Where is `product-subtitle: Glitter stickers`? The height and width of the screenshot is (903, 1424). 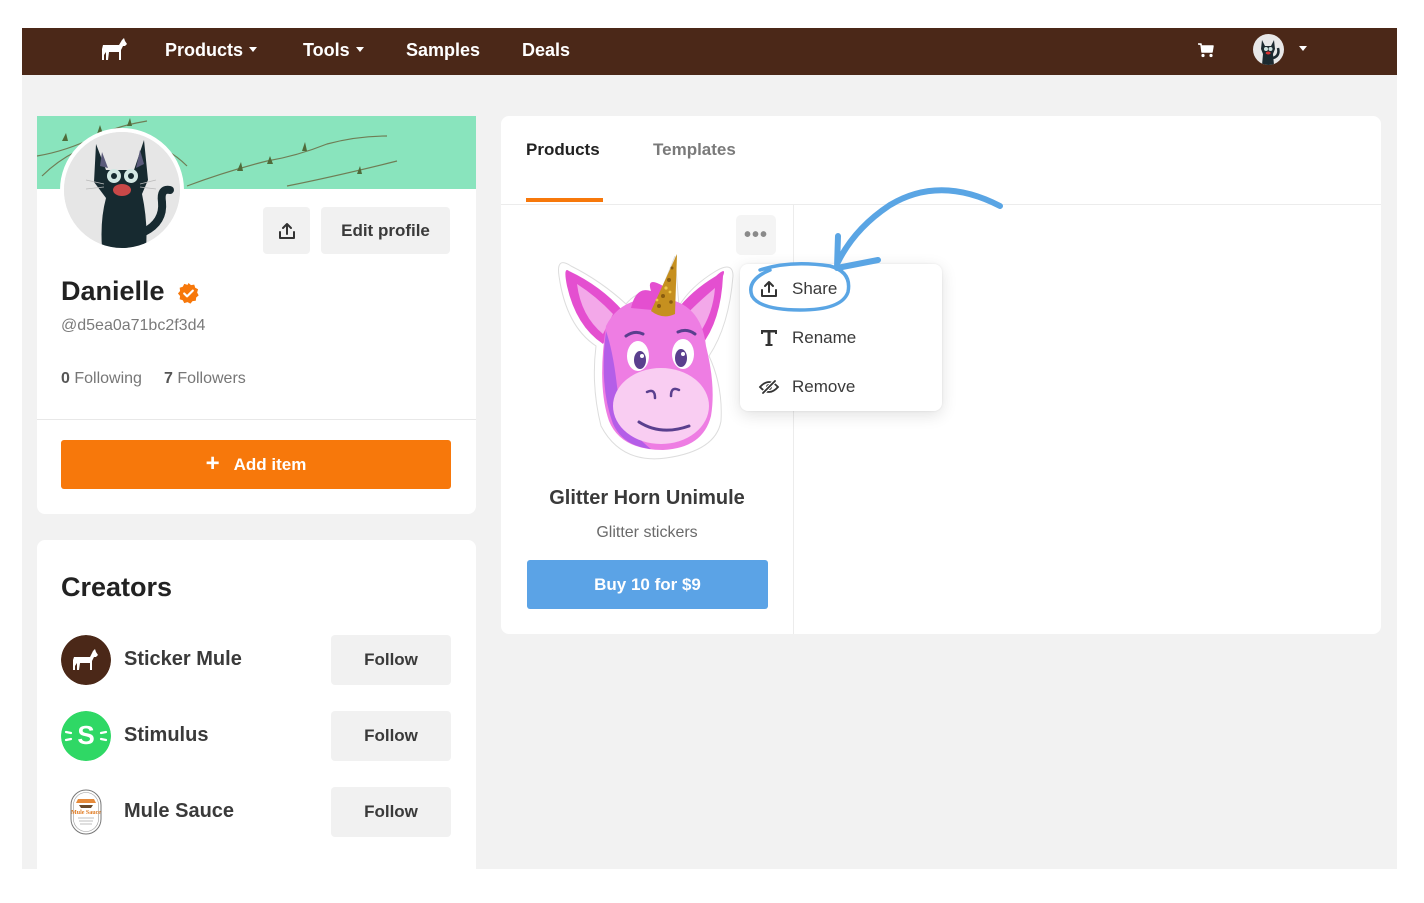 product-subtitle: Glitter stickers is located at coordinates (647, 532).